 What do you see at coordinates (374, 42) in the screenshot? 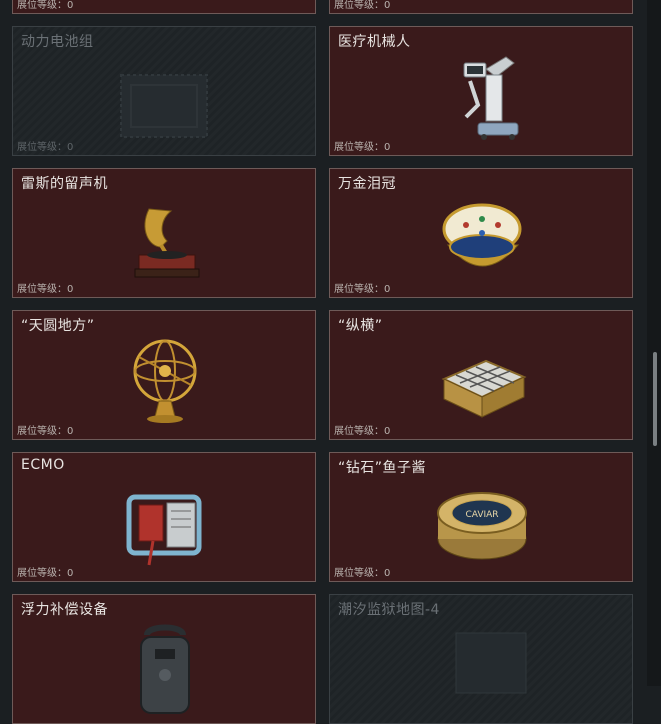
I see `card-title: 医疗机械人` at bounding box center [374, 42].